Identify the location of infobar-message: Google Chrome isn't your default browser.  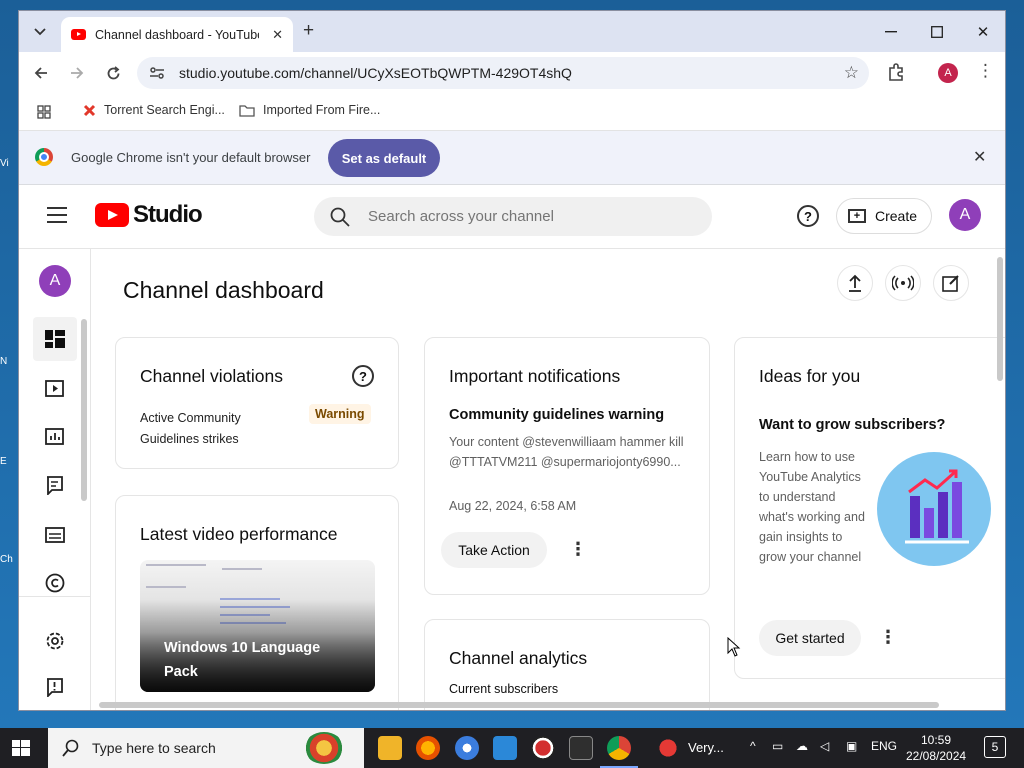
(191, 157).